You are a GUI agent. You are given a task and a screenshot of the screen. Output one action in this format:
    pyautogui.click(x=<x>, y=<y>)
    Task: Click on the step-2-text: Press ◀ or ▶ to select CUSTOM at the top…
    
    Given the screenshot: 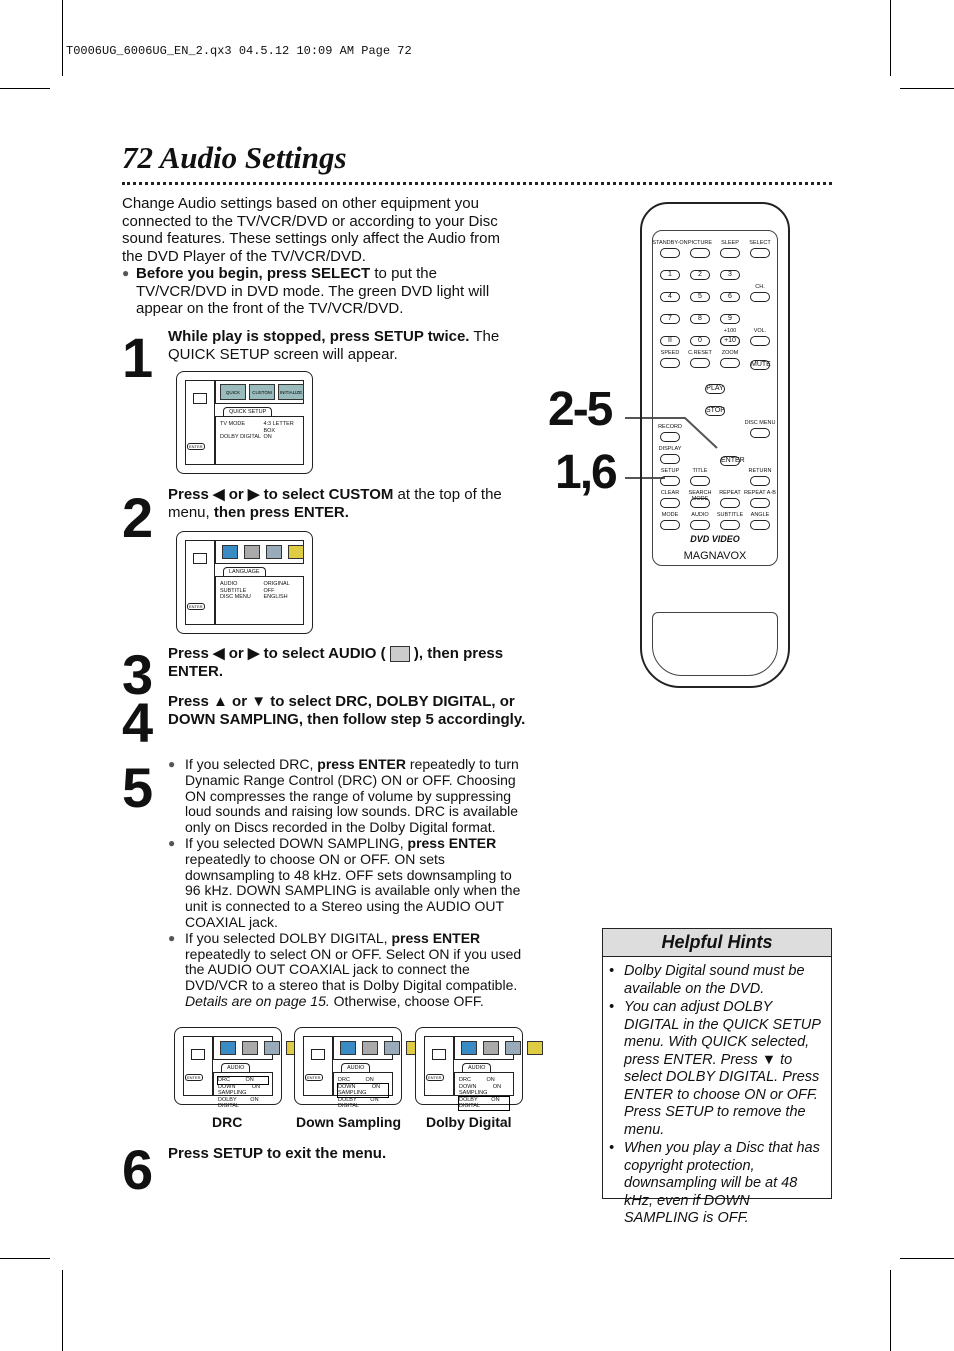 What is the action you would take?
    pyautogui.click(x=335, y=503)
    